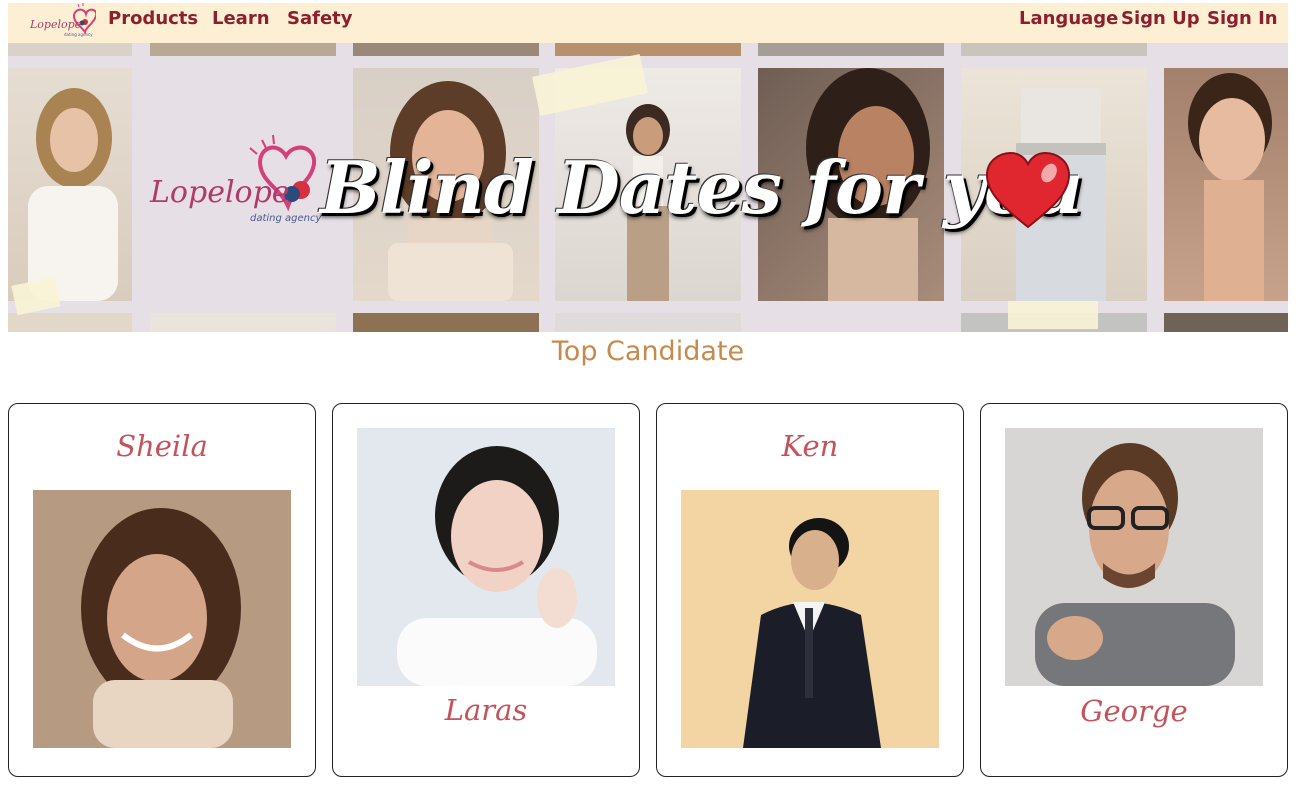  What do you see at coordinates (1028, 190) in the screenshot?
I see `heart-icon` at bounding box center [1028, 190].